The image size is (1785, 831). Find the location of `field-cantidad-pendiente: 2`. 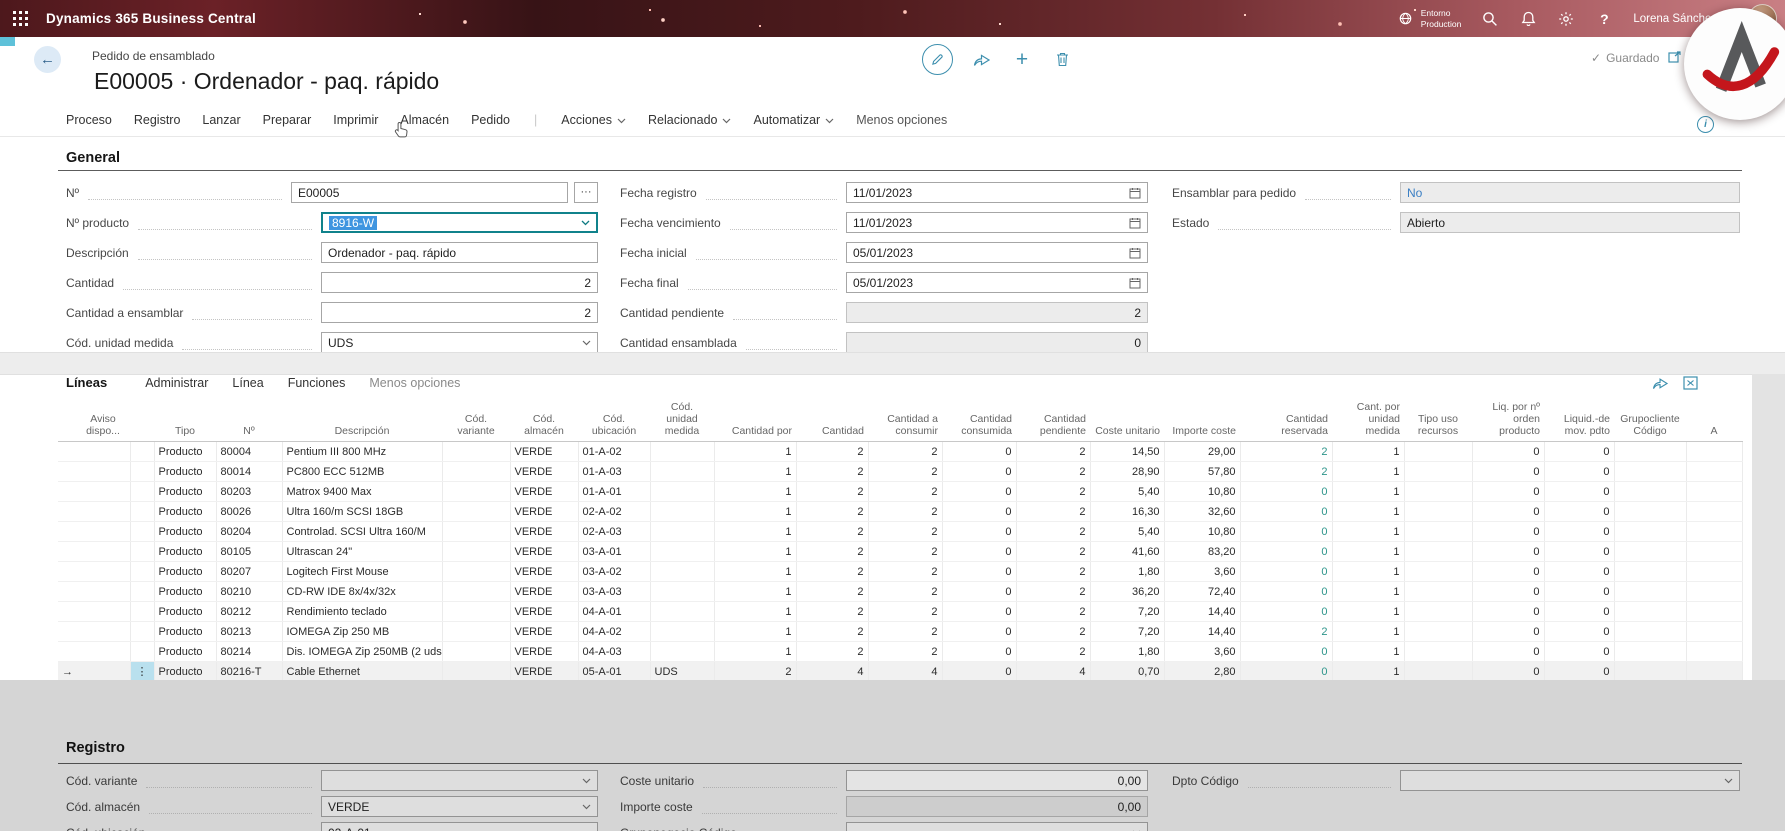

field-cantidad-pendiente: 2 is located at coordinates (997, 312).